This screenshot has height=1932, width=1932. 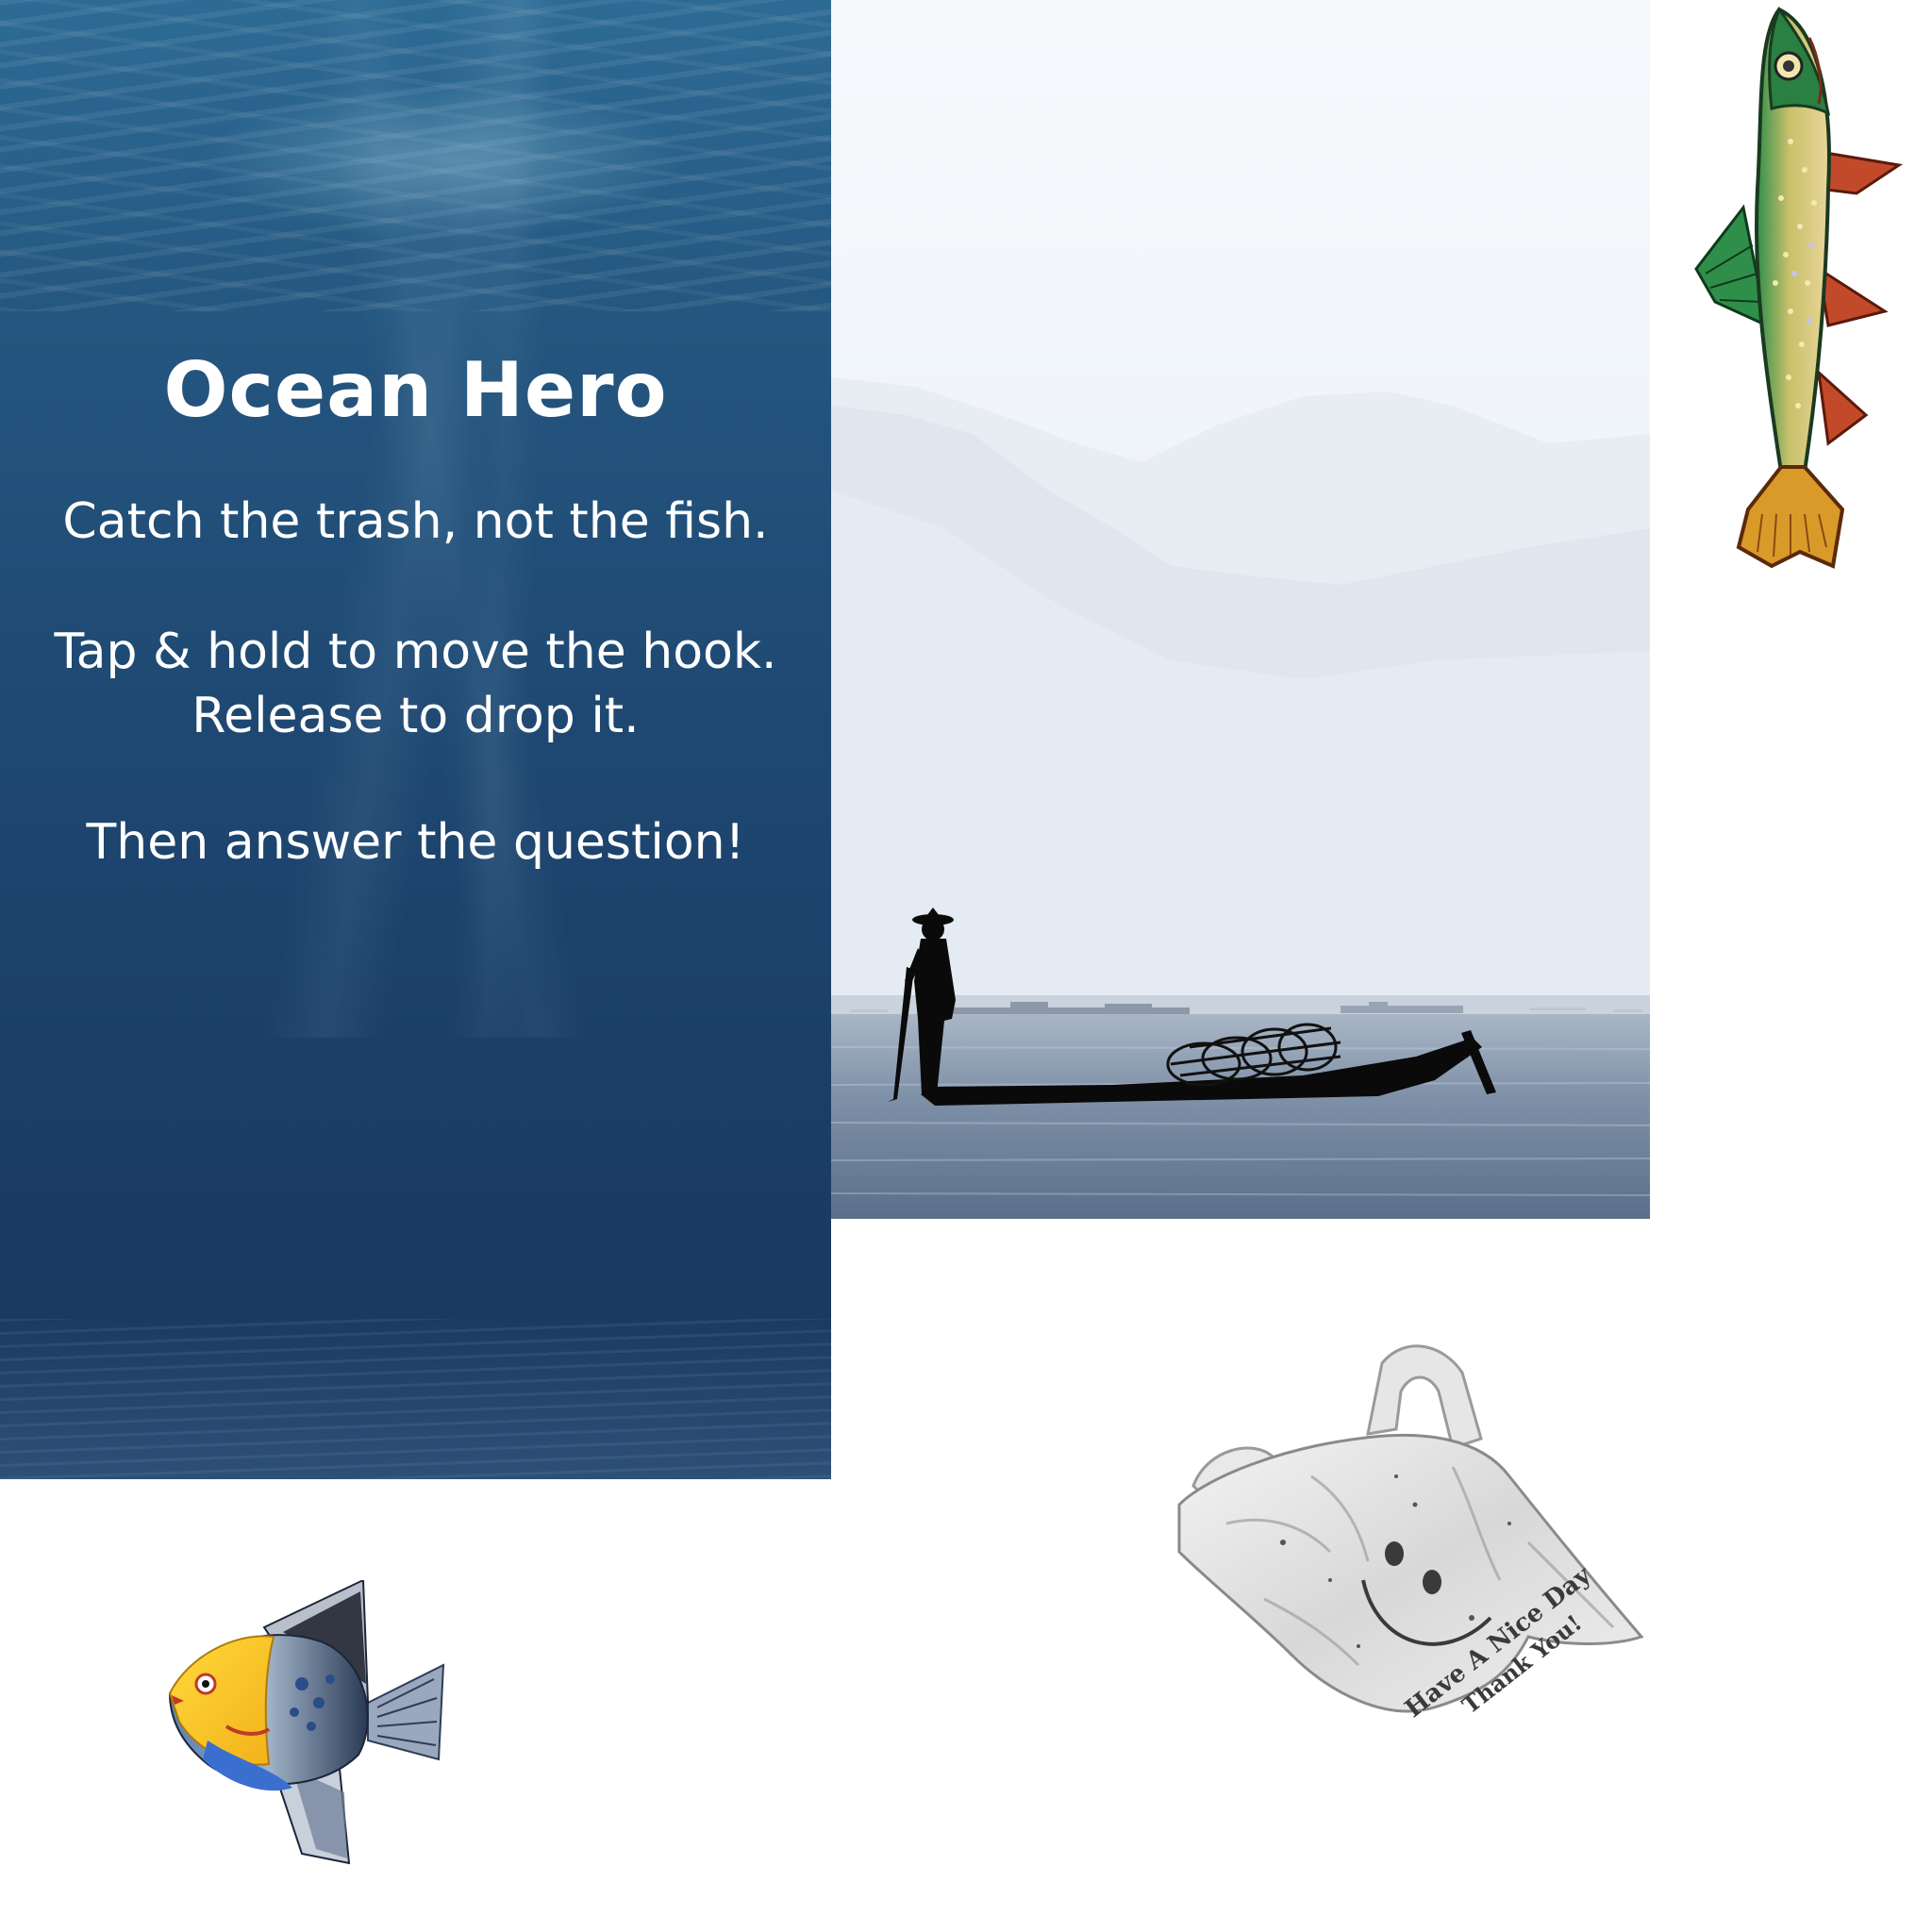 What do you see at coordinates (415, 390) in the screenshot?
I see `game-title: Ocean Hero` at bounding box center [415, 390].